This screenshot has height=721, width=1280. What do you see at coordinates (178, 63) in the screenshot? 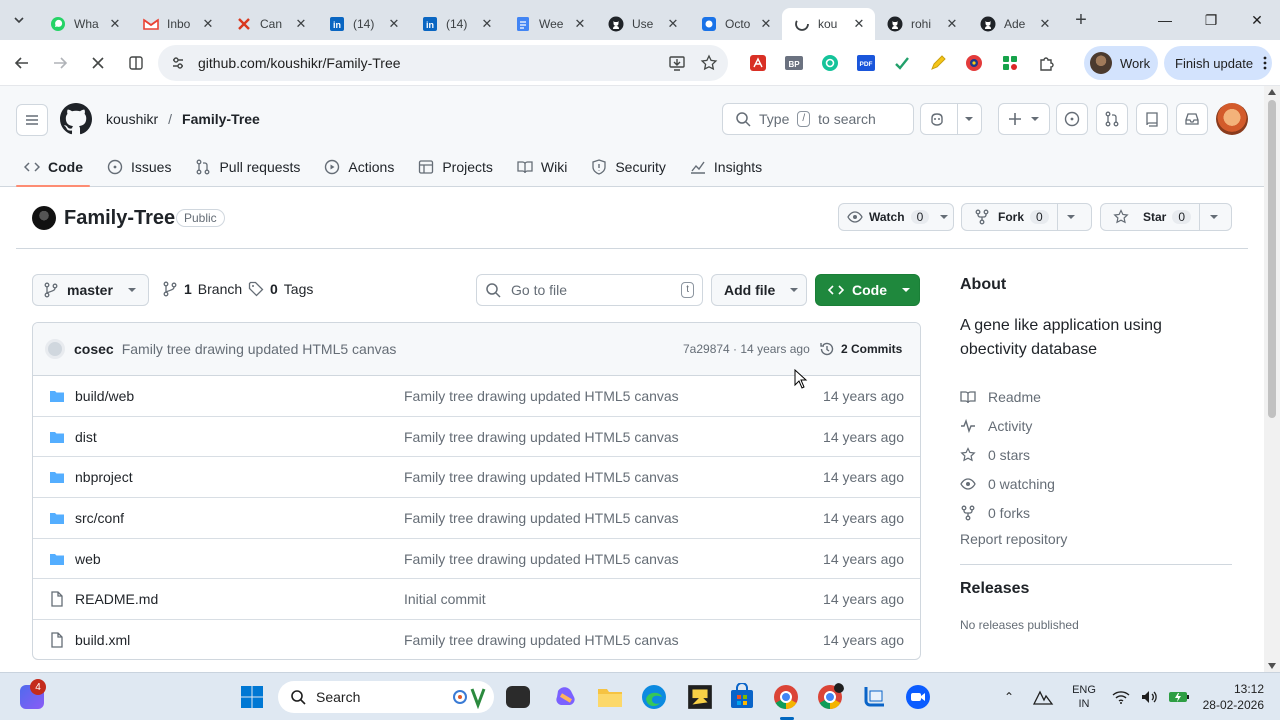
I see `site-info-icon` at bounding box center [178, 63].